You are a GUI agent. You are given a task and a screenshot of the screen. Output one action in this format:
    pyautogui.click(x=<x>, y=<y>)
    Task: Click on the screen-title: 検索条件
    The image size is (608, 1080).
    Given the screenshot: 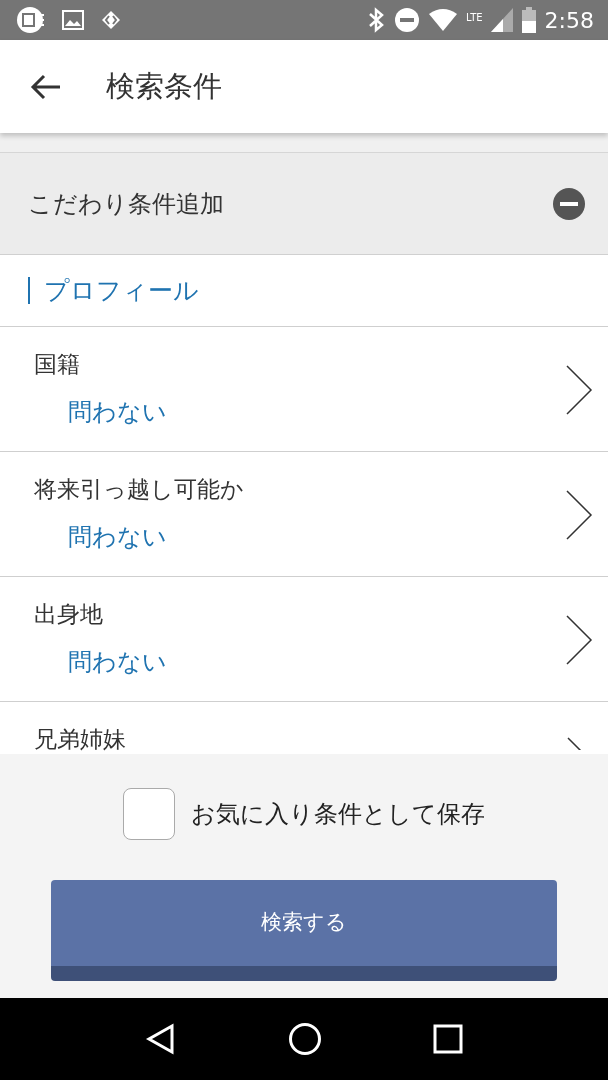 What is the action you would take?
    pyautogui.click(x=164, y=86)
    